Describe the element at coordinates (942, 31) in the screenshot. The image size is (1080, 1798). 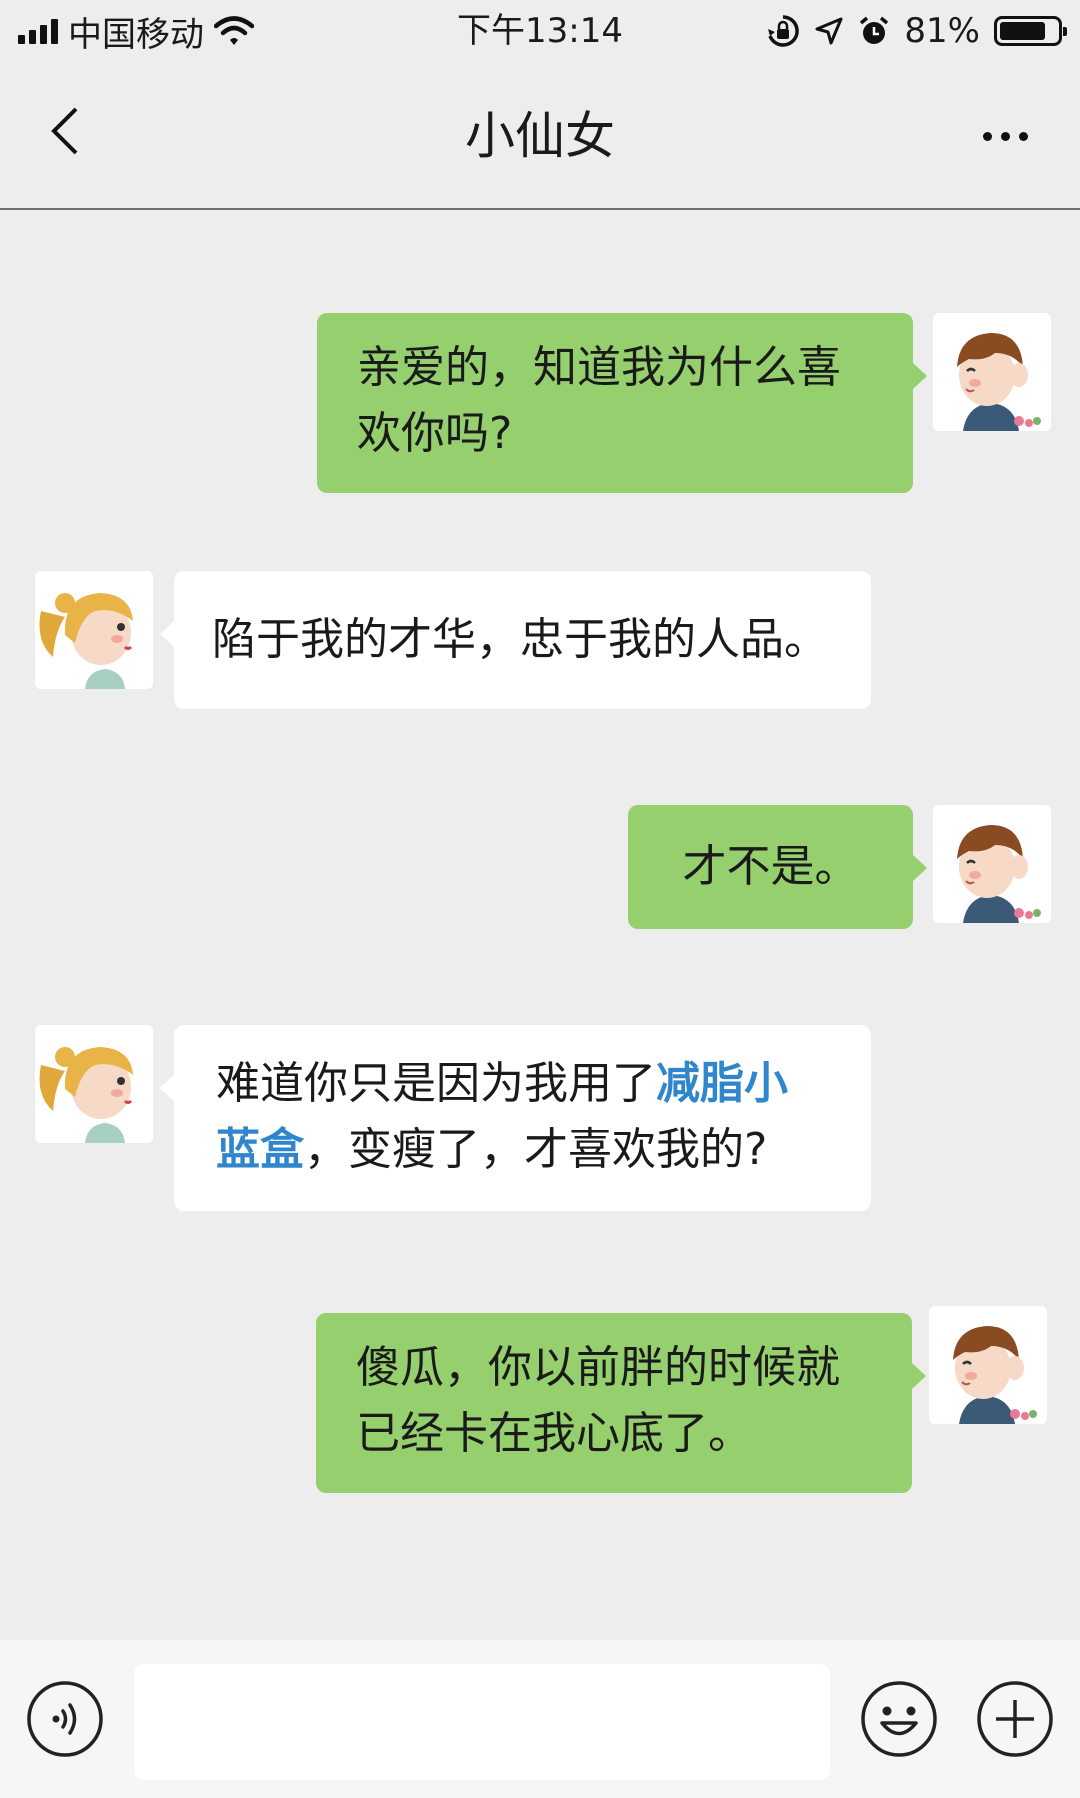
I see `battery-percent: 81%` at that location.